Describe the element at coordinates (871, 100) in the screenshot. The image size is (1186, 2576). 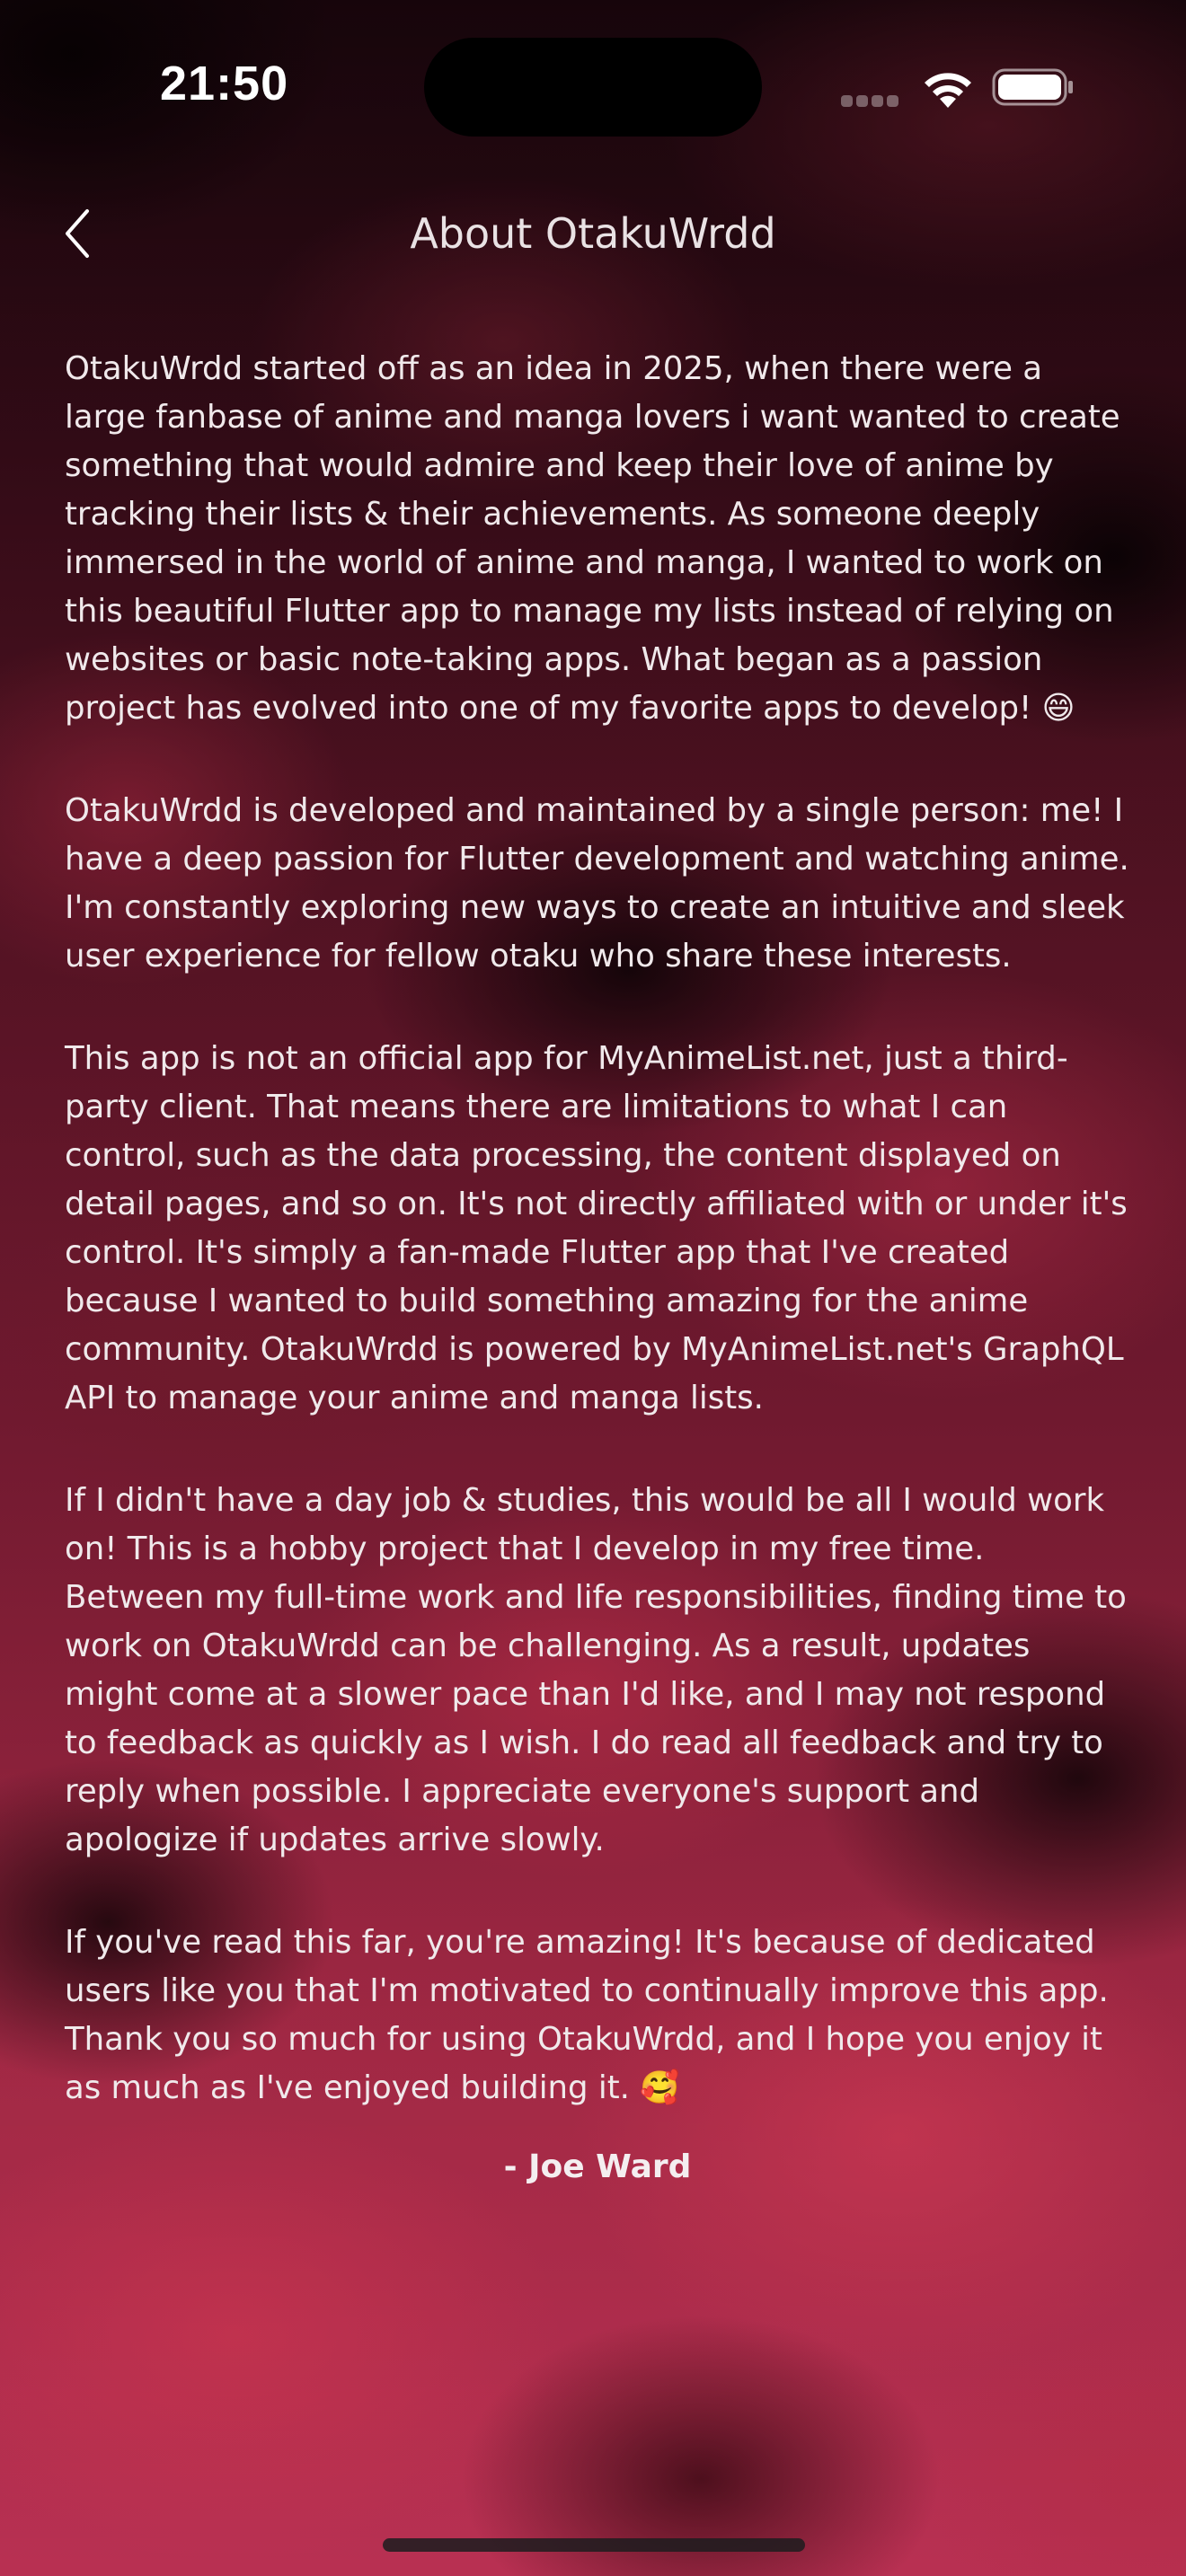
I see `cellular-signal-icon` at that location.